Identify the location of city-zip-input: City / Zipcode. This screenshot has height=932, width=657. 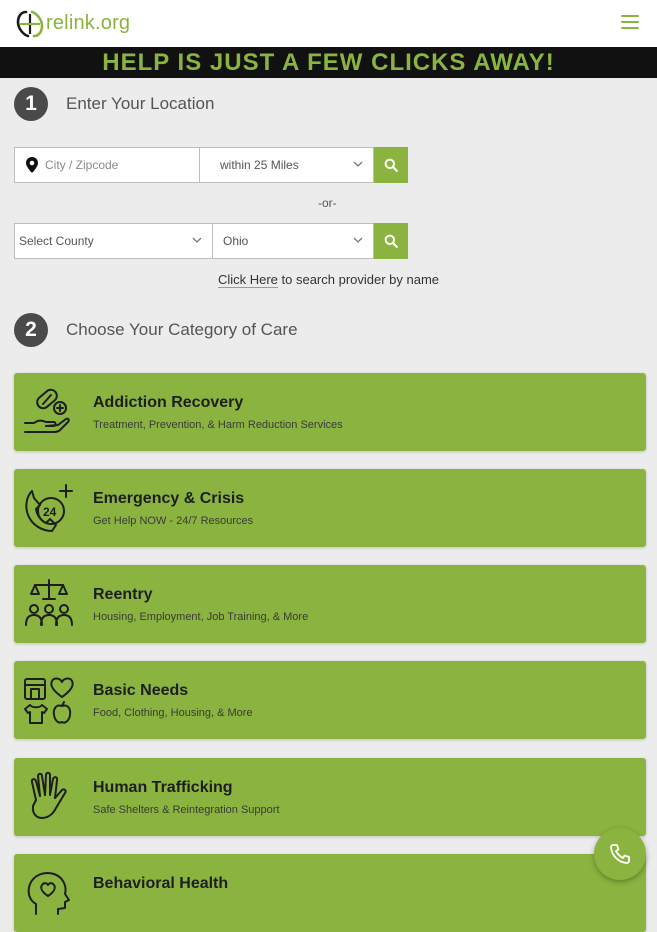
(107, 165).